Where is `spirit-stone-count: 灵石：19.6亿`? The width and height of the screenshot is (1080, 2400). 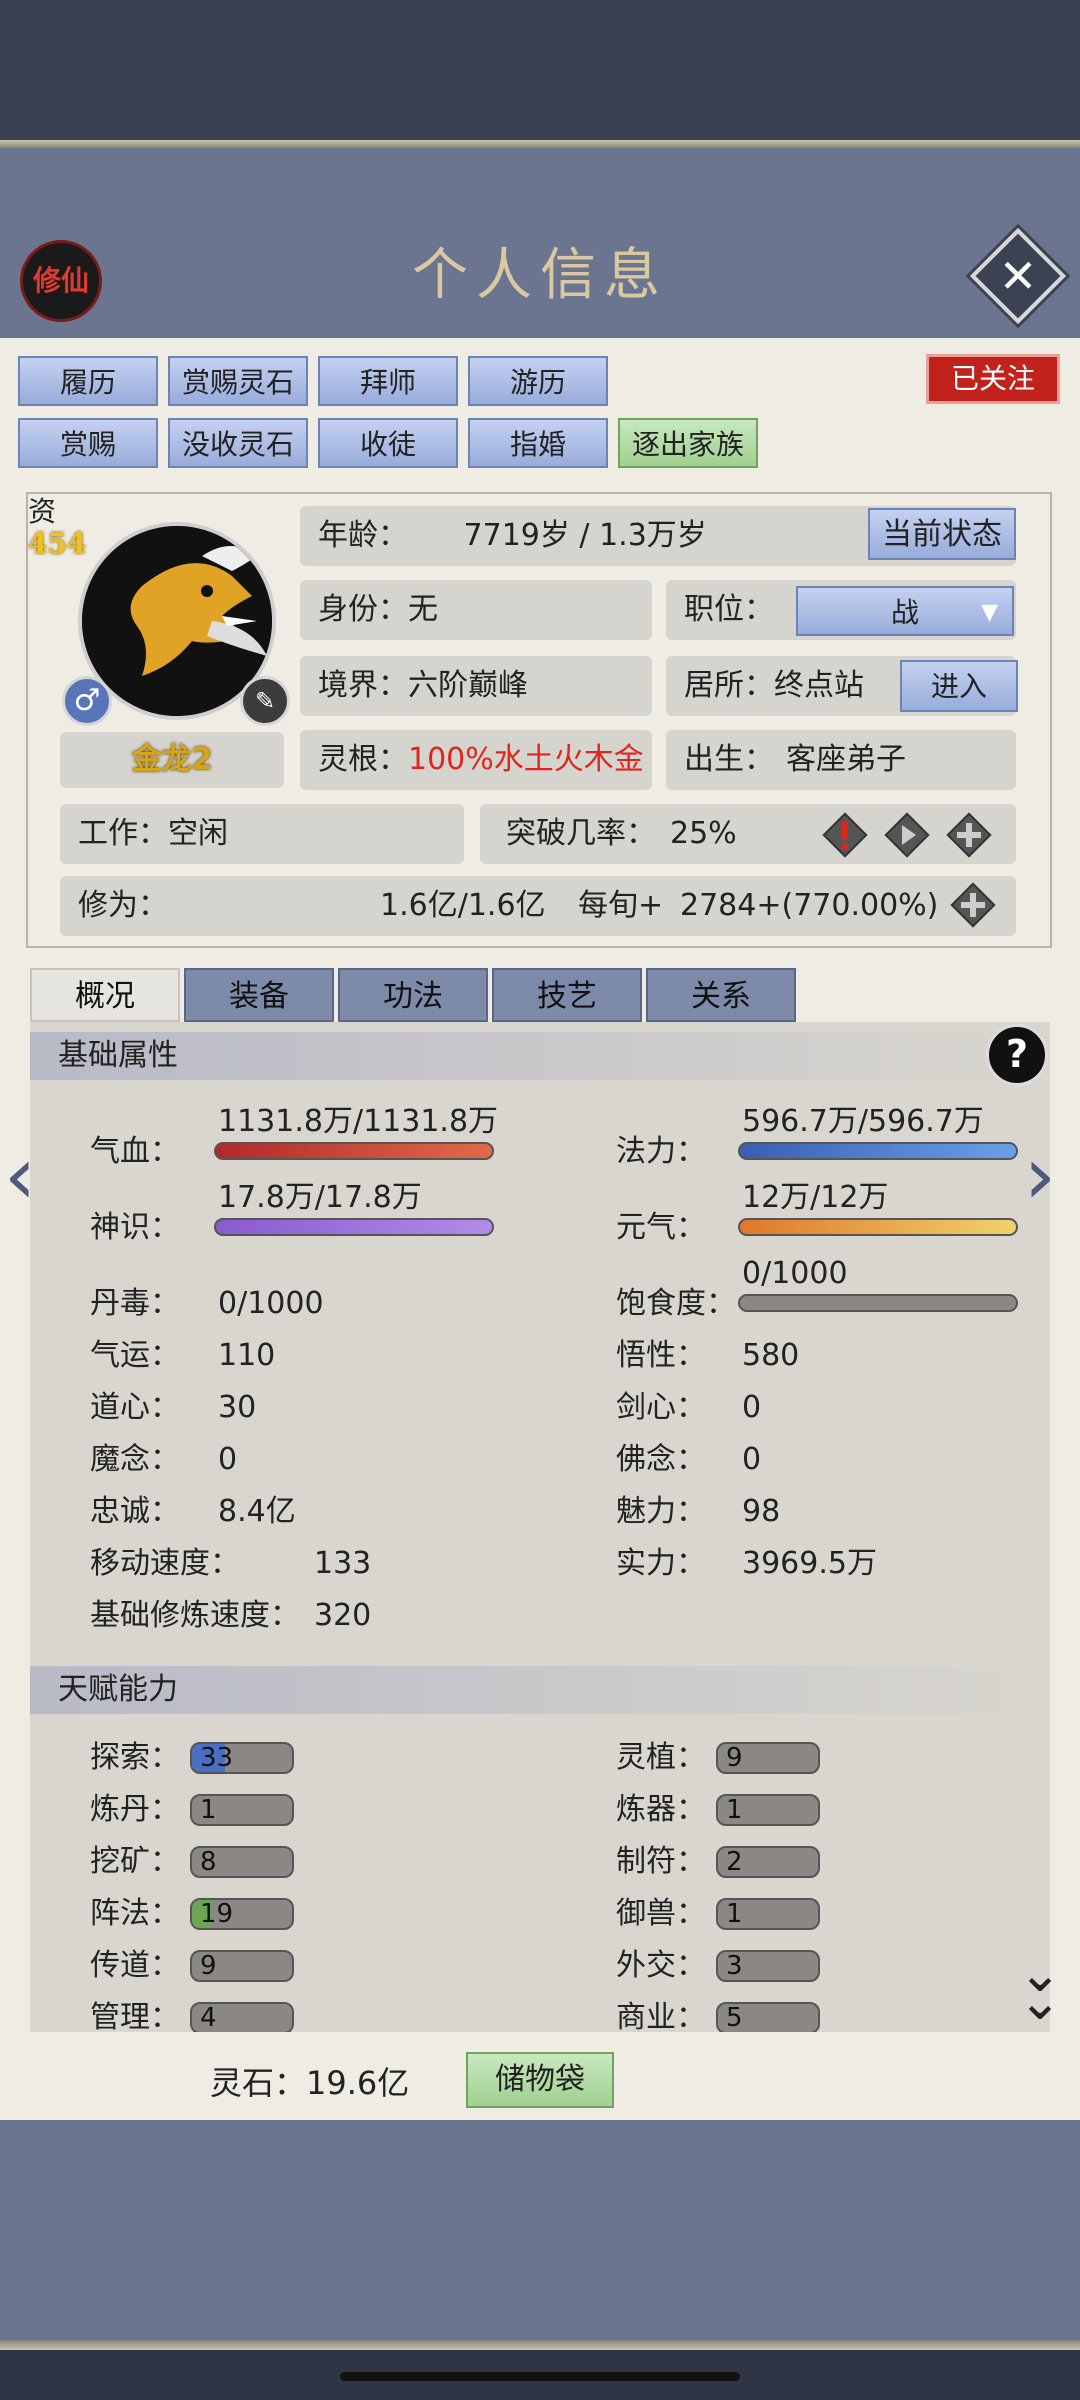
spirit-stone-count: 灵石：19.6亿 is located at coordinates (310, 2083).